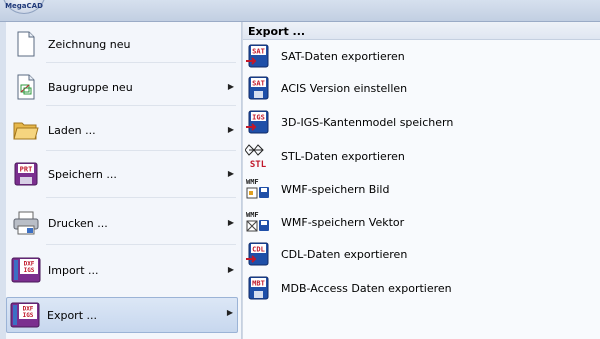 Image resolution: width=600 pixels, height=339 pixels. I want to click on svg-text: MBT, so click(258, 284).